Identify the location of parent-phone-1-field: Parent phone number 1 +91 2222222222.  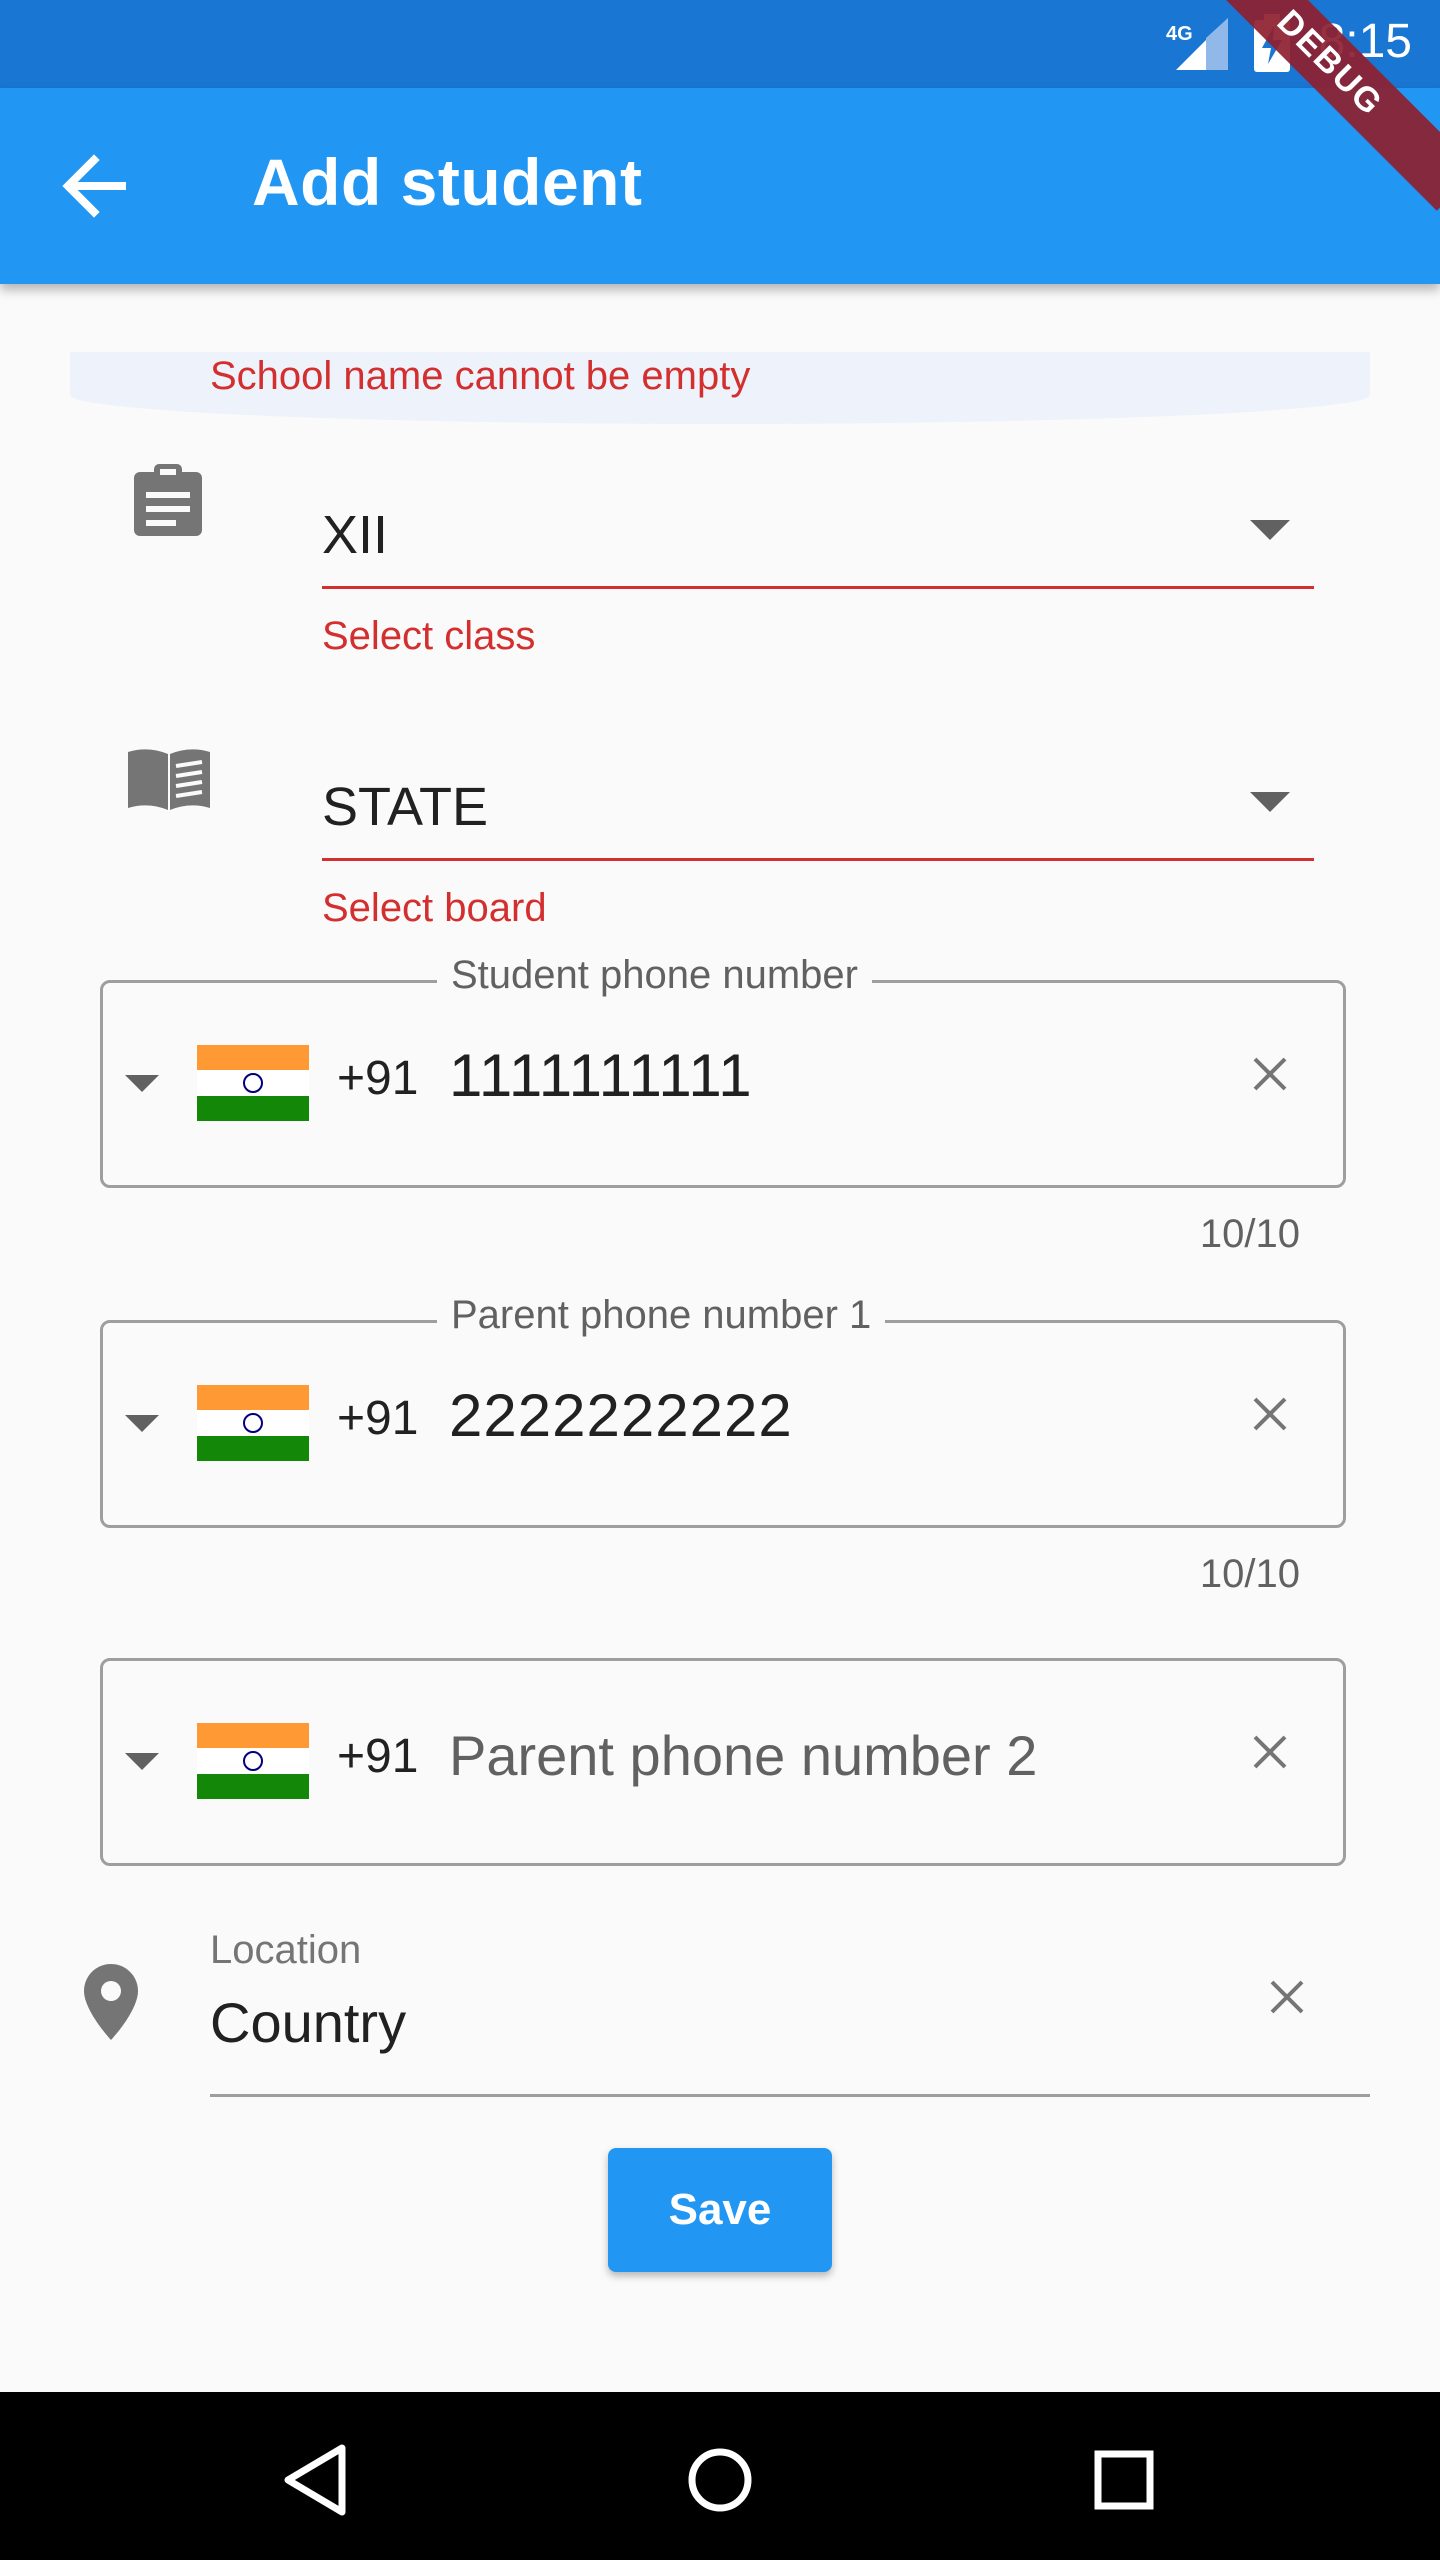
(723, 1410).